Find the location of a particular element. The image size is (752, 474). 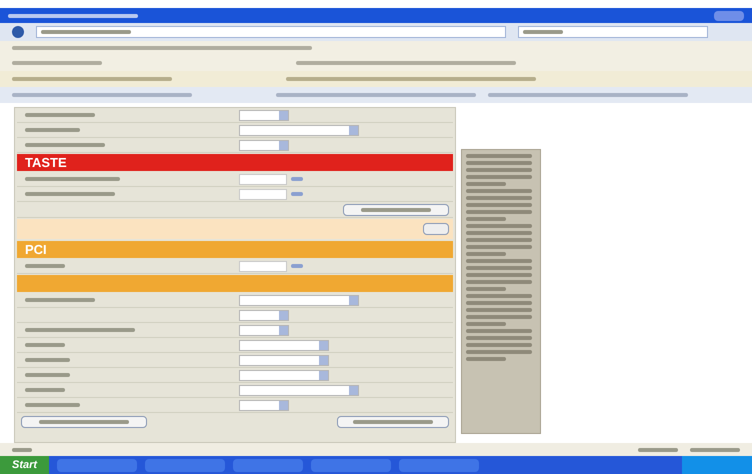

system-tray is located at coordinates (717, 465).